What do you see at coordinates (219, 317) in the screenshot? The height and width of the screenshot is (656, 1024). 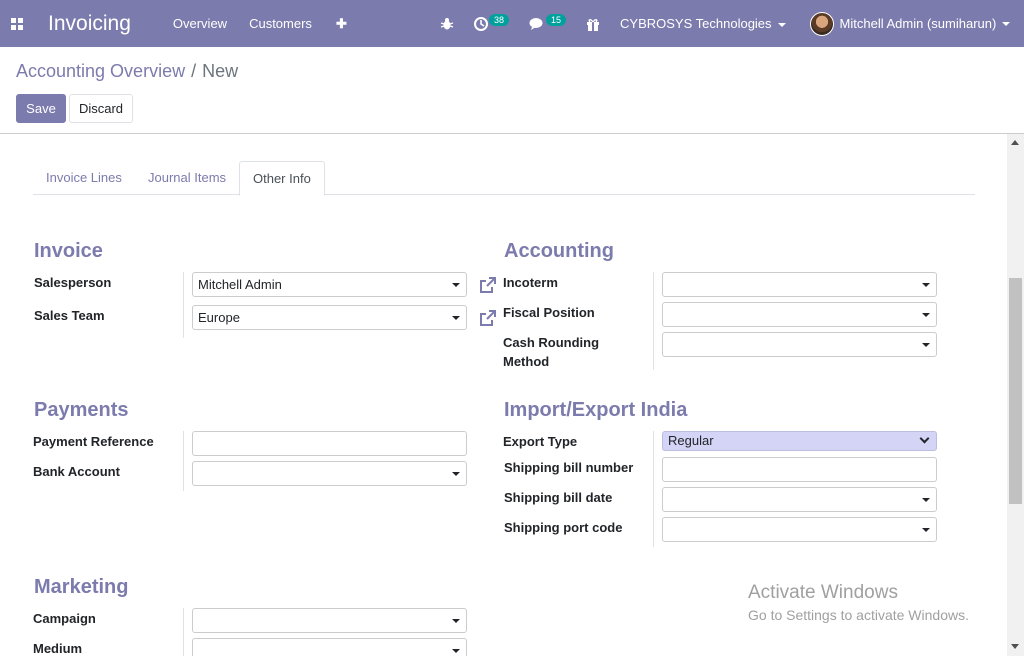 I see `sales-team-value: Europe` at bounding box center [219, 317].